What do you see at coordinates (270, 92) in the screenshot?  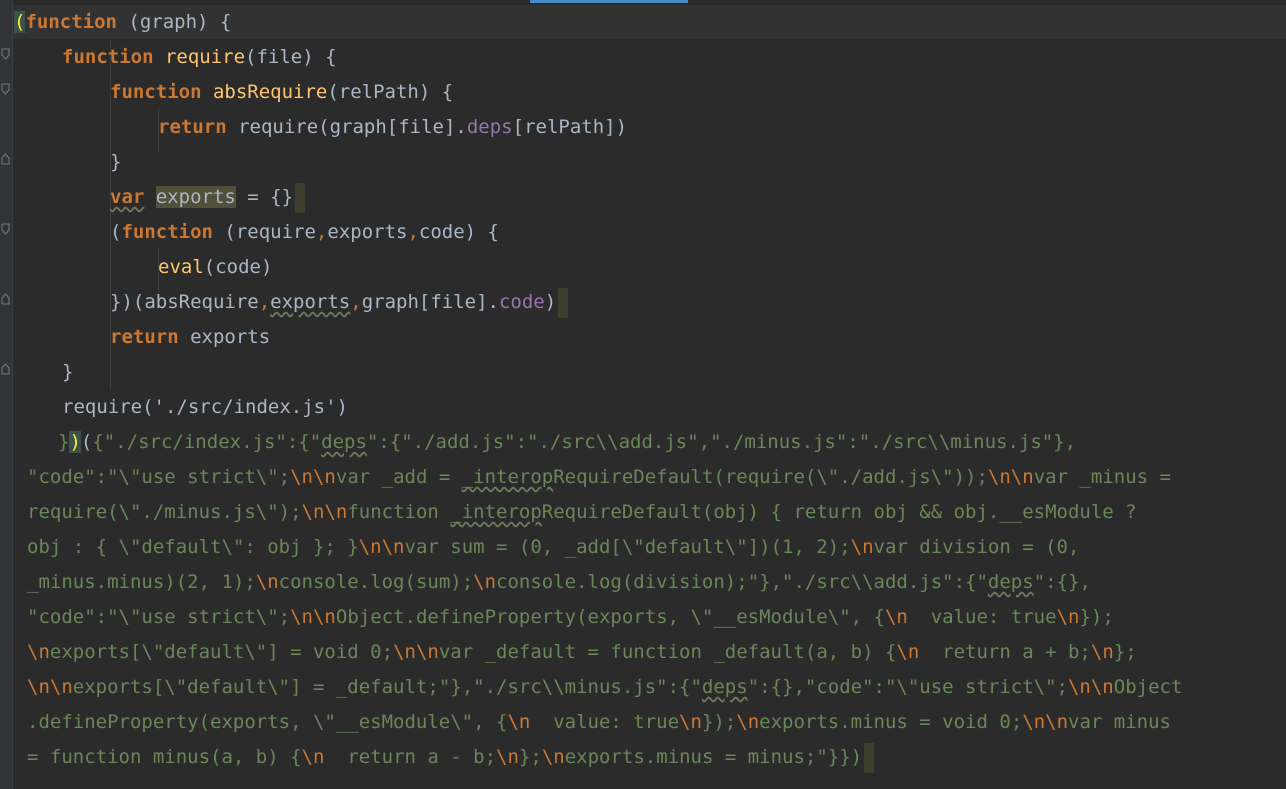 I see `code-token: absRequire` at bounding box center [270, 92].